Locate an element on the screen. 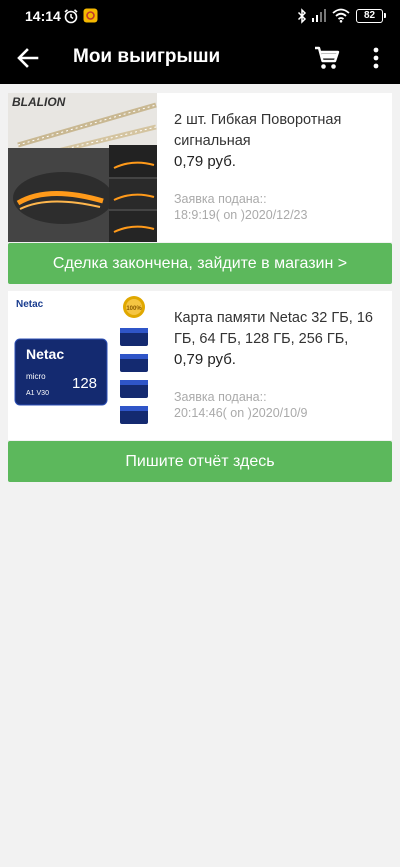  status-bar: 14:14 82 is located at coordinates (200, 16).